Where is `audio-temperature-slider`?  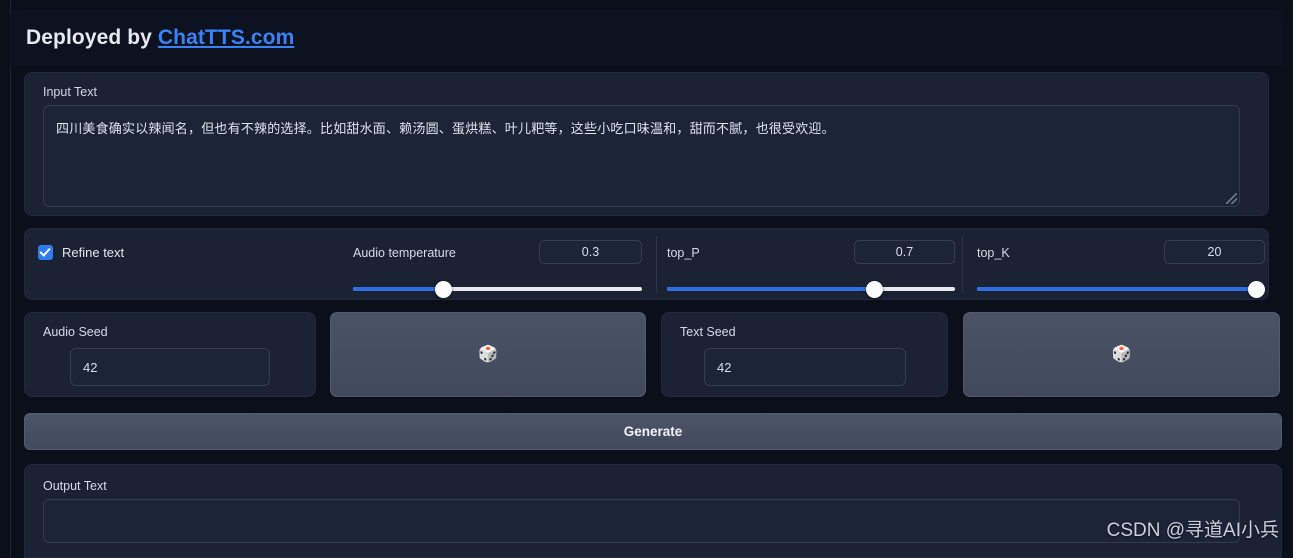
audio-temperature-slider is located at coordinates (497, 289).